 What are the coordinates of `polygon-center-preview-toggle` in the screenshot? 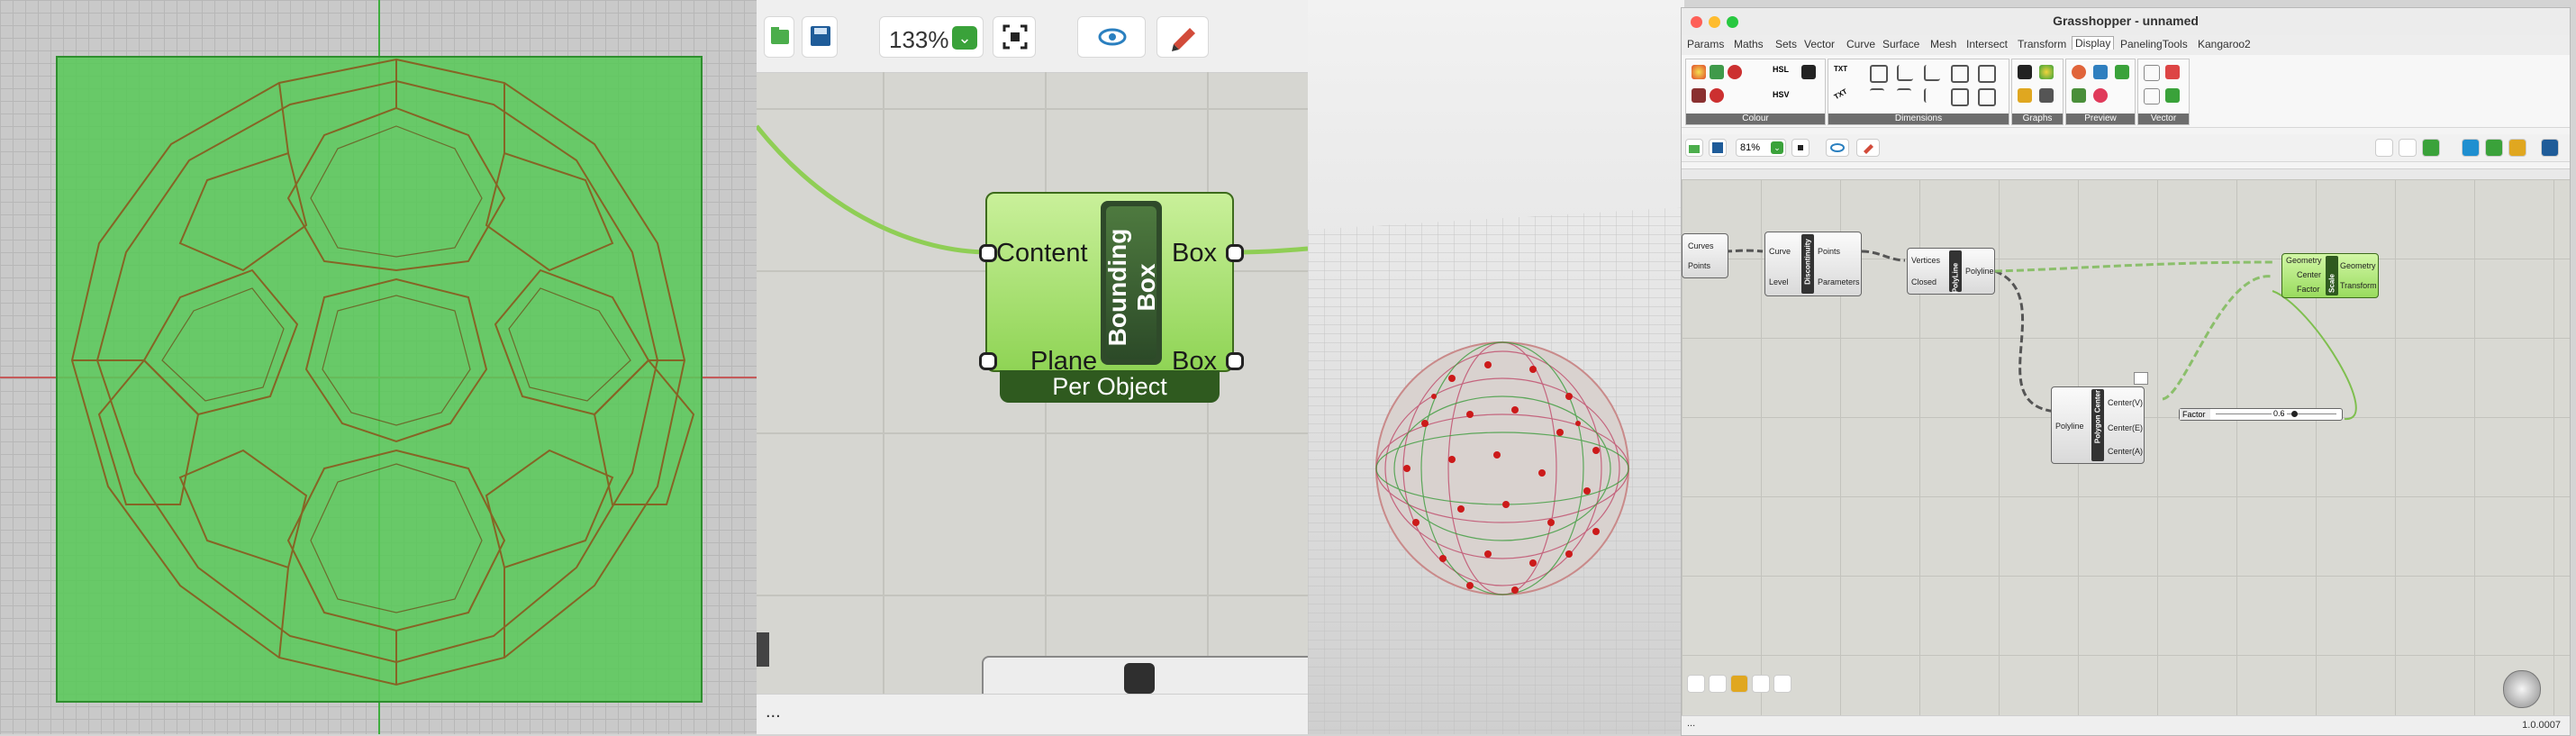 It's located at (2141, 378).